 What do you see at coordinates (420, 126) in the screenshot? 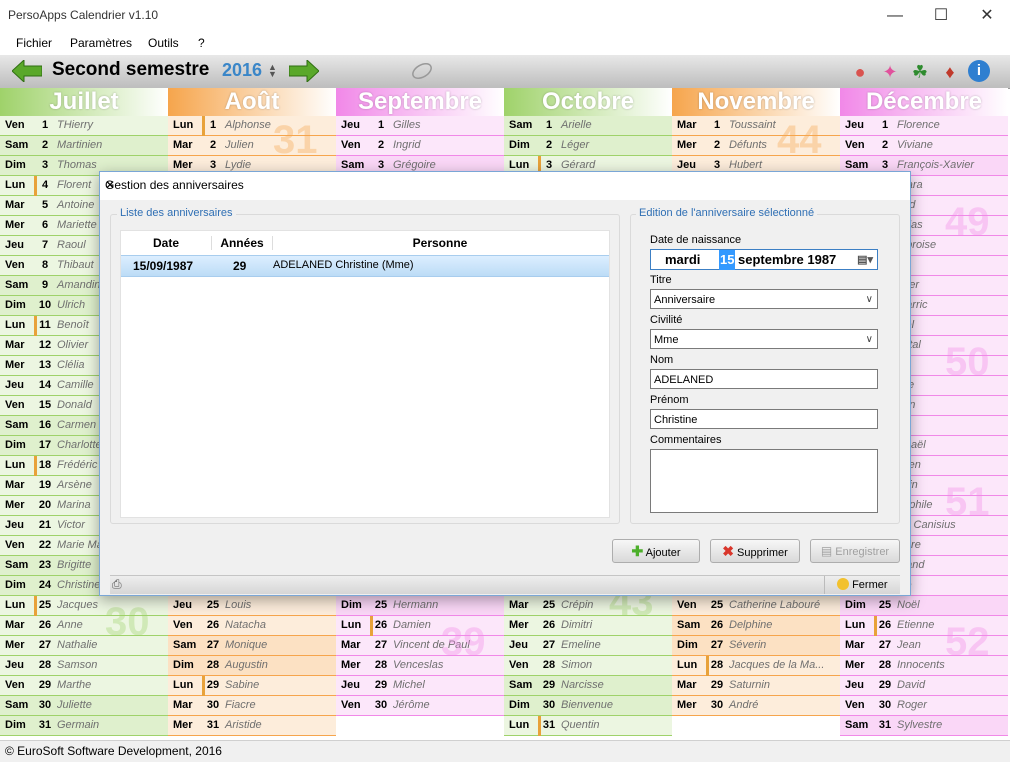
I see `day-row: Jeu 1 Gilles` at bounding box center [420, 126].